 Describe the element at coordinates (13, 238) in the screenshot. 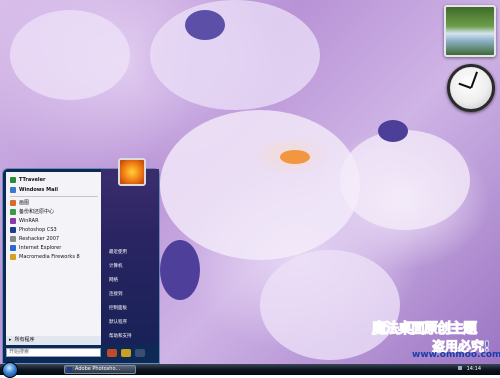

I see `tool-icon` at that location.